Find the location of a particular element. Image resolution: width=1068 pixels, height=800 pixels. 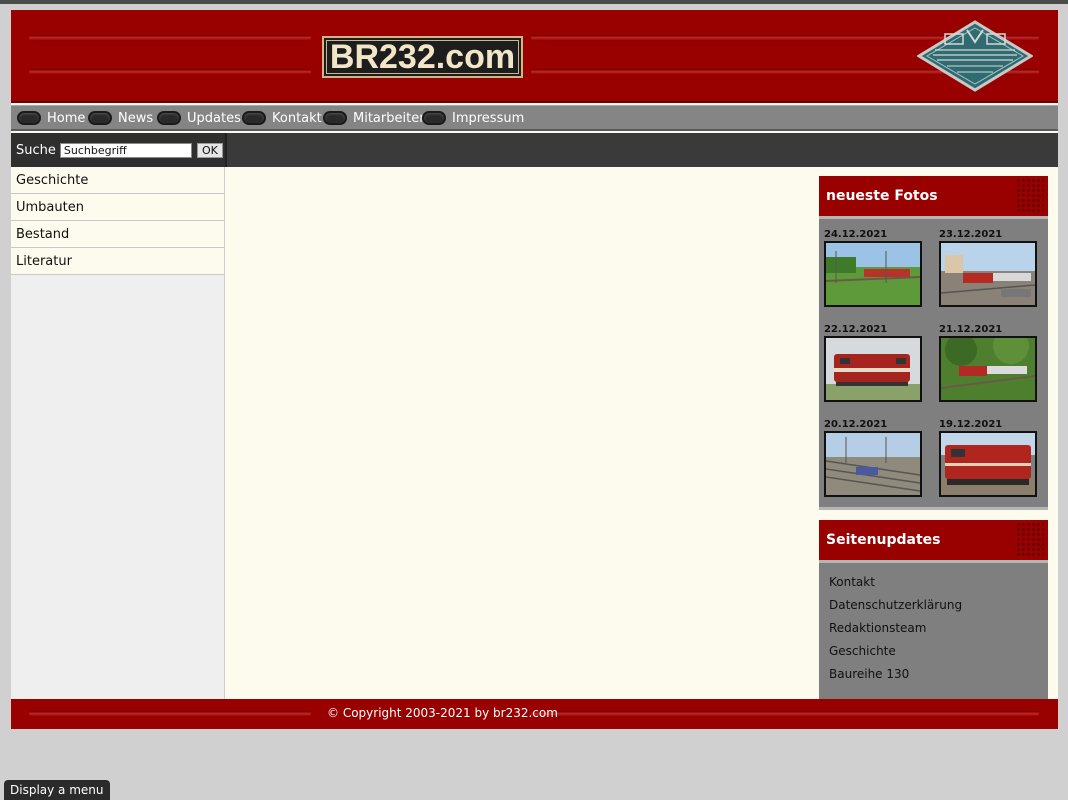

search-label: Suche is located at coordinates (36, 150).